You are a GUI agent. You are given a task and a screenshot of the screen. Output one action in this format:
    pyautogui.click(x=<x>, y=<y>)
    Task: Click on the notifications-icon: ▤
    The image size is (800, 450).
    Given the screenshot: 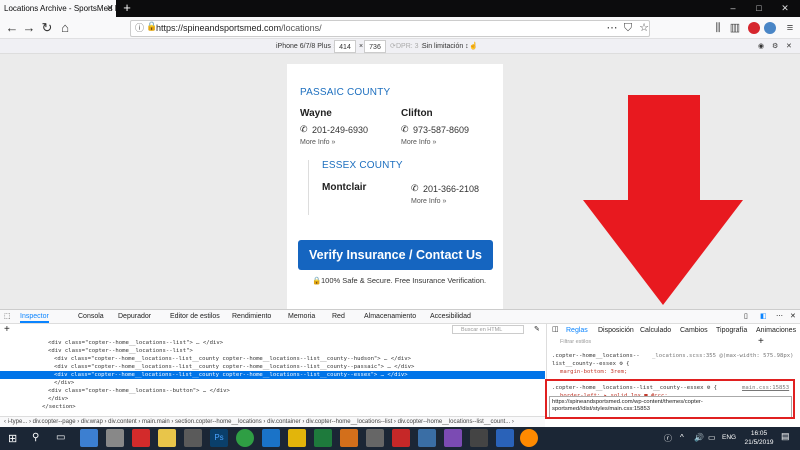 What is the action you would take?
    pyautogui.click(x=785, y=436)
    